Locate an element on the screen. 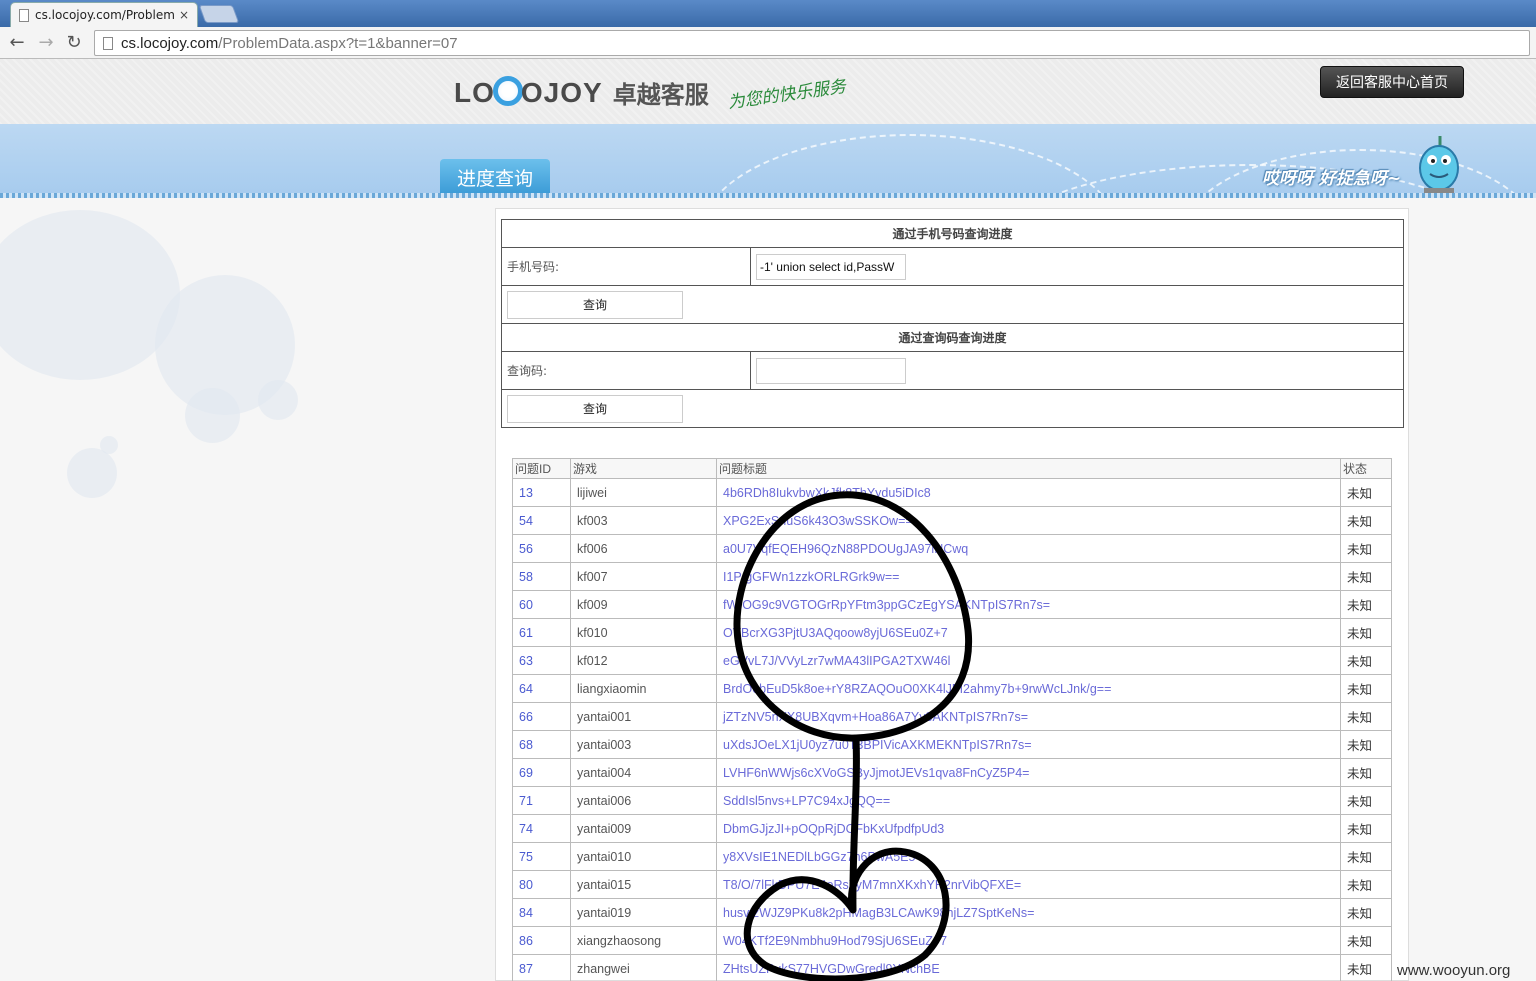 The height and width of the screenshot is (981, 1536). problem-id-link: 69 is located at coordinates (541, 772).